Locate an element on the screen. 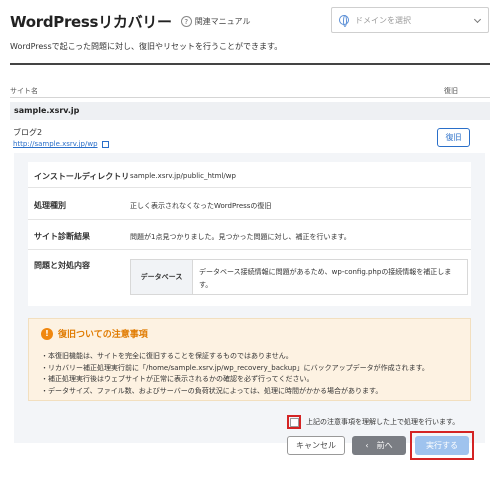 The width and height of the screenshot is (500, 485). warning-icon: ! is located at coordinates (47, 333).